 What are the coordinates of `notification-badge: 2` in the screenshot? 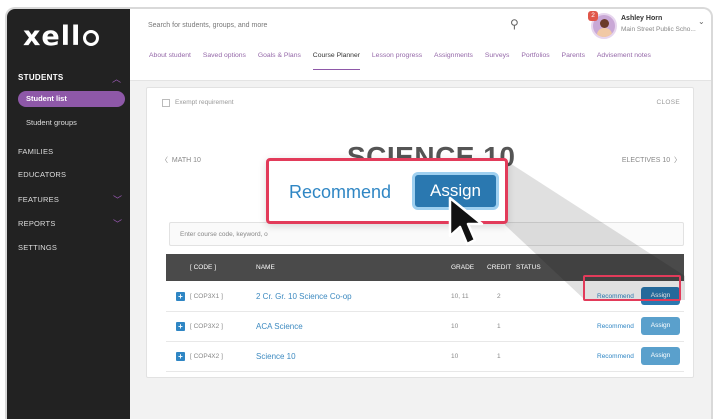 It's located at (593, 16).